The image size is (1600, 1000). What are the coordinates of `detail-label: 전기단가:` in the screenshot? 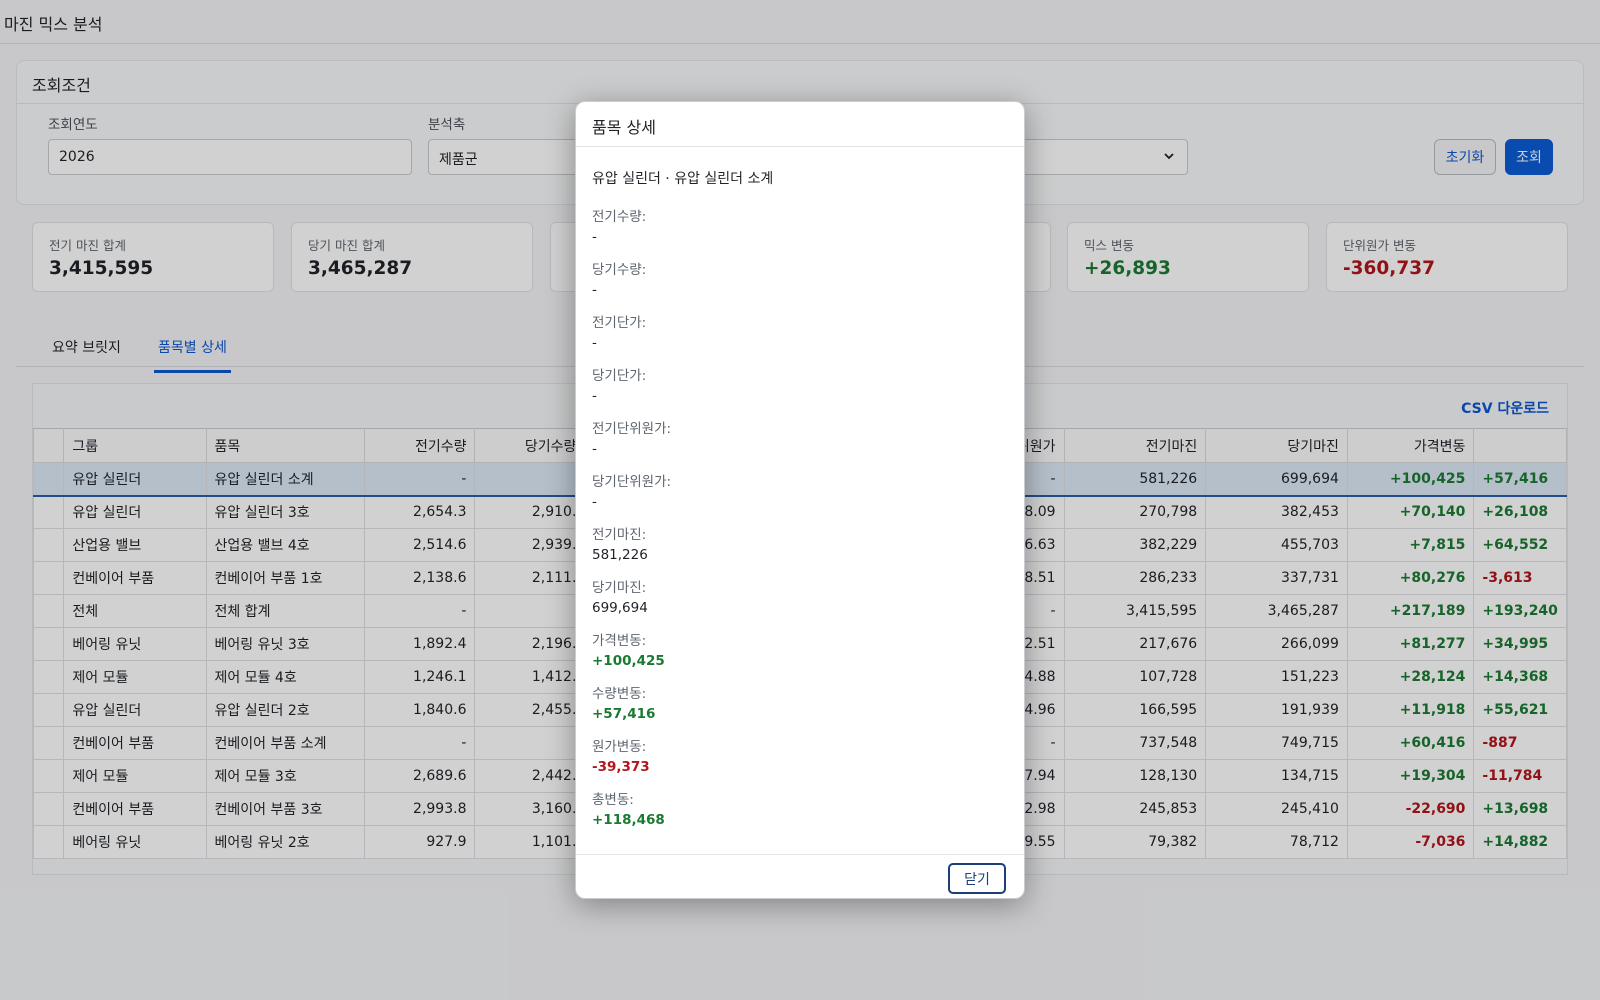 It's located at (619, 323).